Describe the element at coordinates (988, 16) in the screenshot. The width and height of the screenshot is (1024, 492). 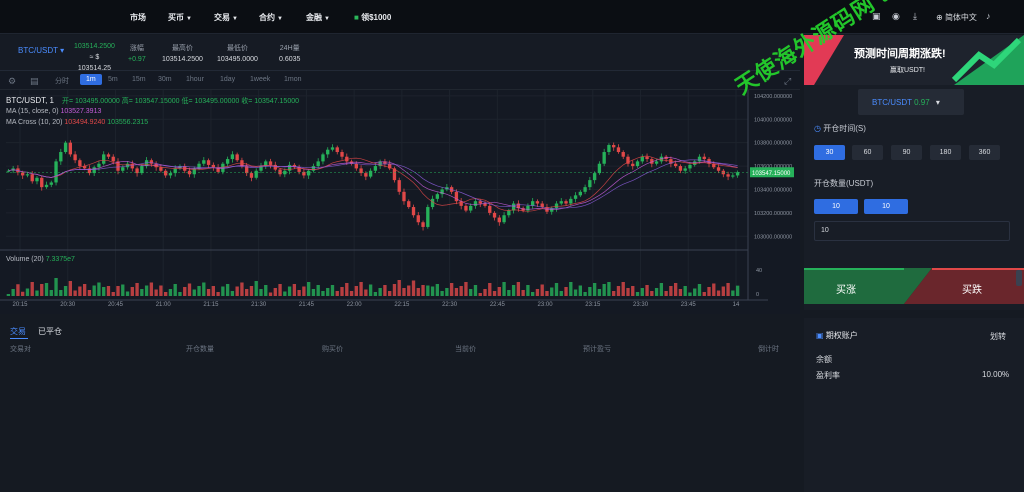
I see `notification-icon: ♪` at that location.